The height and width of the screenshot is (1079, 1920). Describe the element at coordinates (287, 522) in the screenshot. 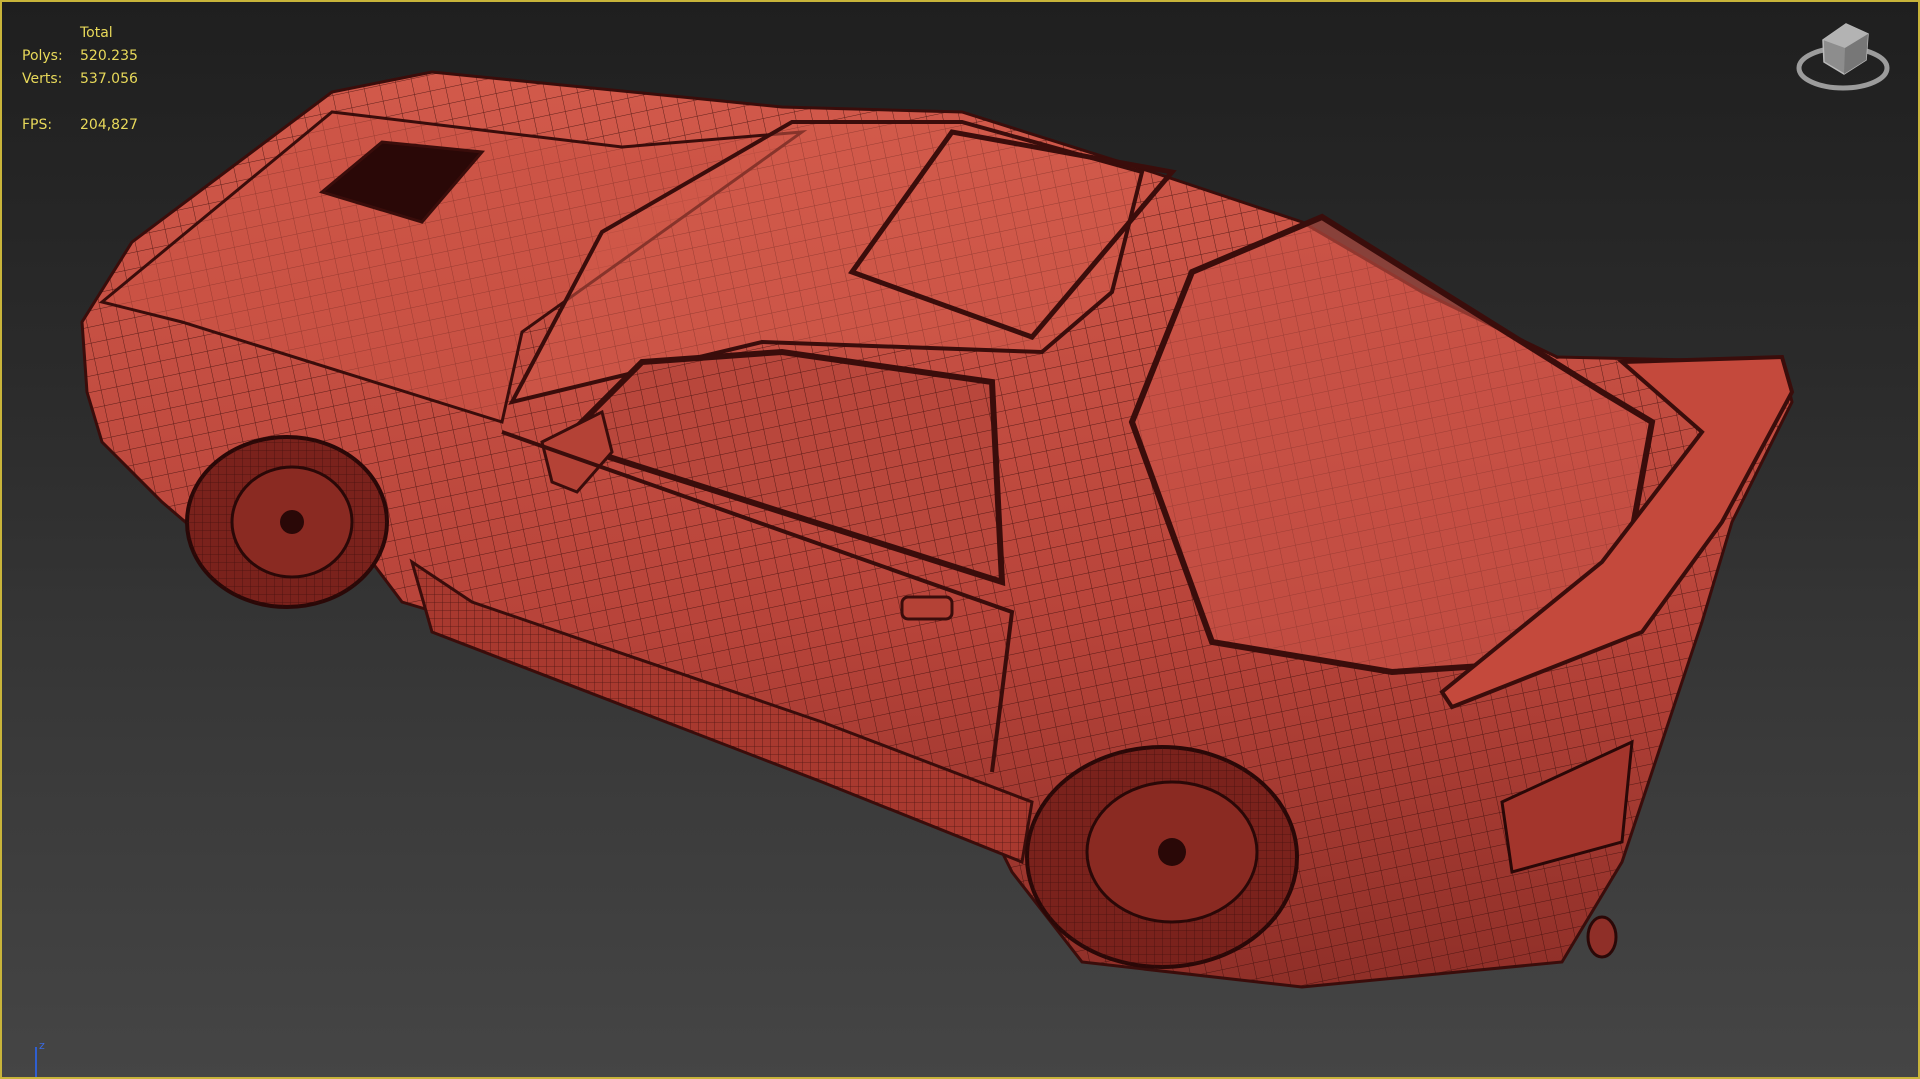

I see `front-wheel` at that location.